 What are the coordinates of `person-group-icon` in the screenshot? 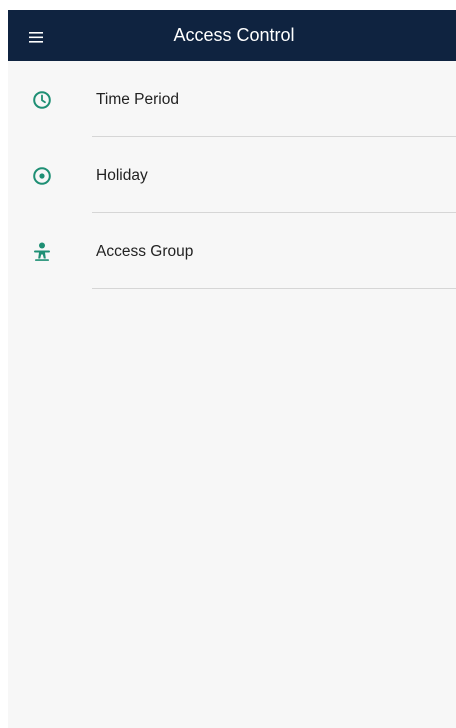 It's located at (42, 252).